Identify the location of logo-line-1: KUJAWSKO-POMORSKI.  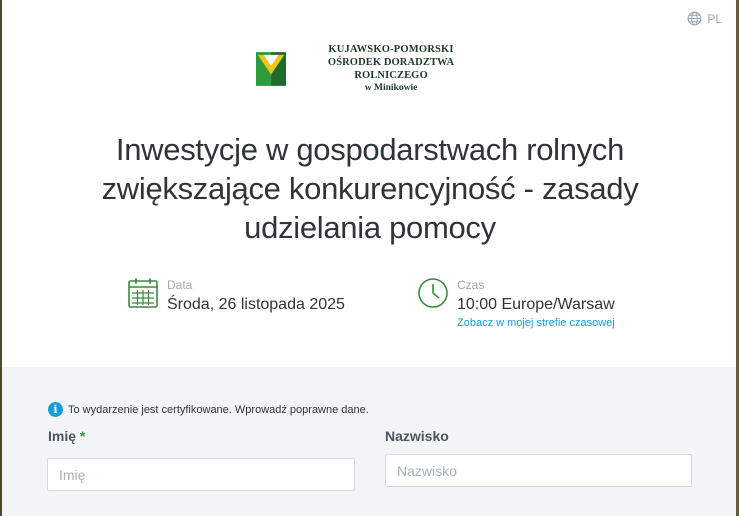
(391, 49).